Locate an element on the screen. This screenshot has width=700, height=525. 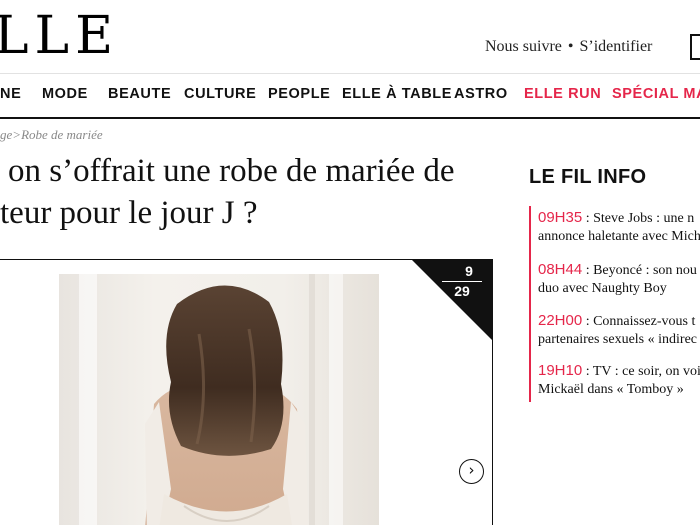
breadcrumb: ge>Robe de mariée is located at coordinates (51, 135).